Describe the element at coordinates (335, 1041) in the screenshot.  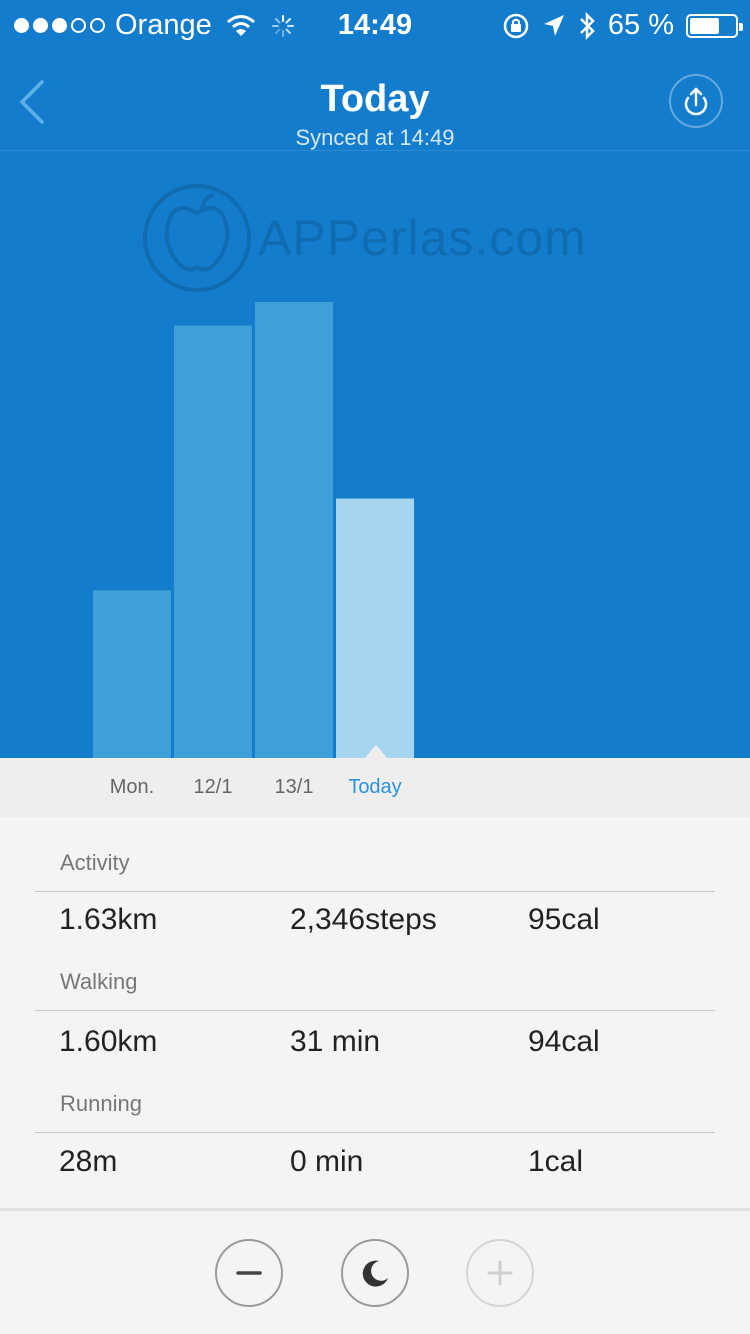
I see `walking-duration: 31 min` at that location.